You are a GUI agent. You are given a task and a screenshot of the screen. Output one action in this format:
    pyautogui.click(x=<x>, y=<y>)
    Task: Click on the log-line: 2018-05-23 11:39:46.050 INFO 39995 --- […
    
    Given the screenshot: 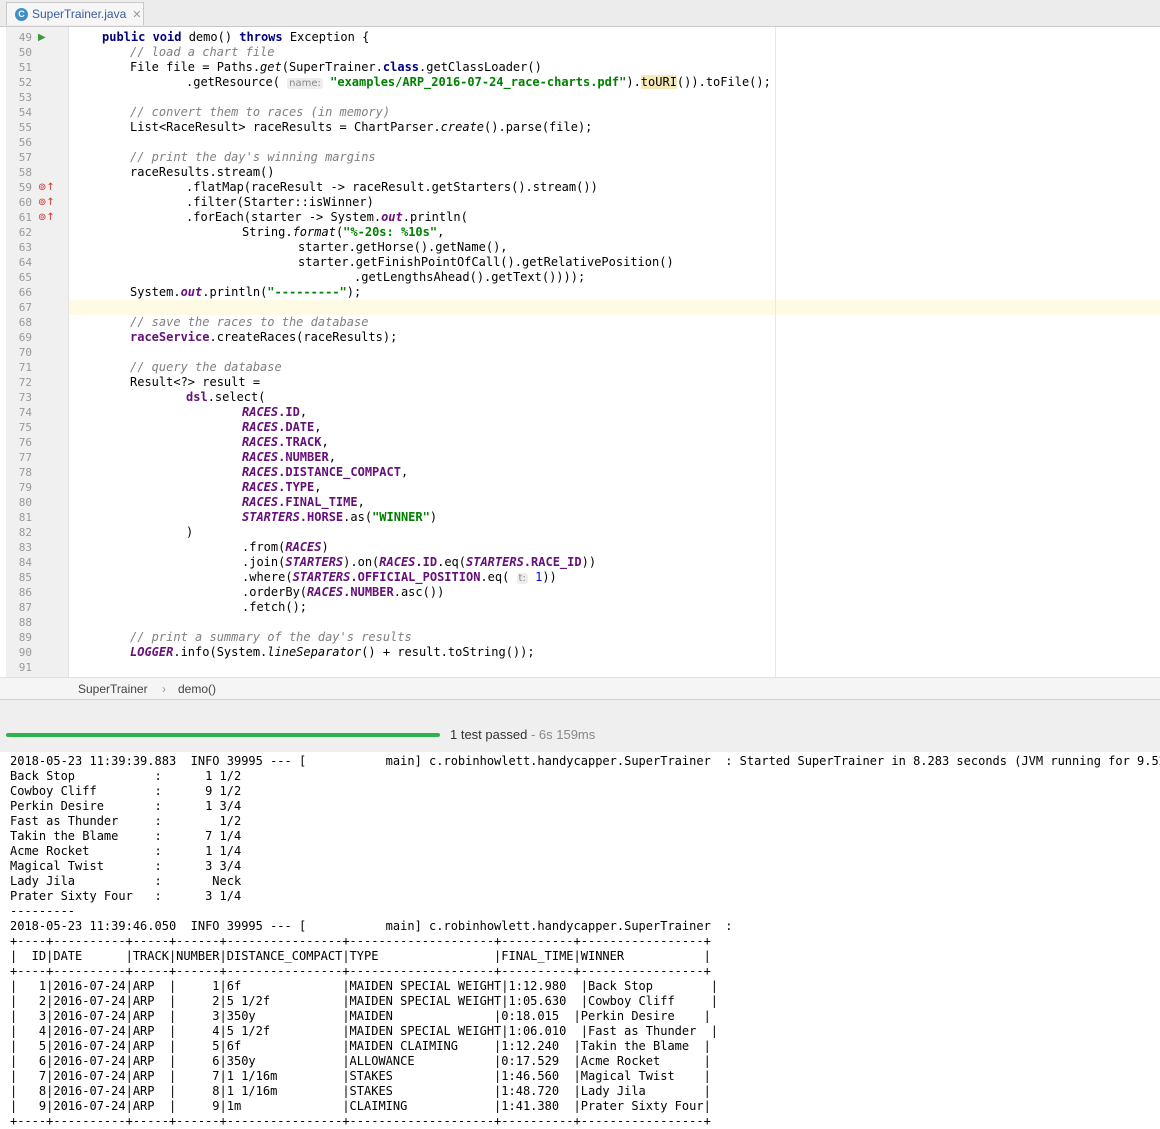 What is the action you would take?
    pyautogui.click(x=371, y=926)
    